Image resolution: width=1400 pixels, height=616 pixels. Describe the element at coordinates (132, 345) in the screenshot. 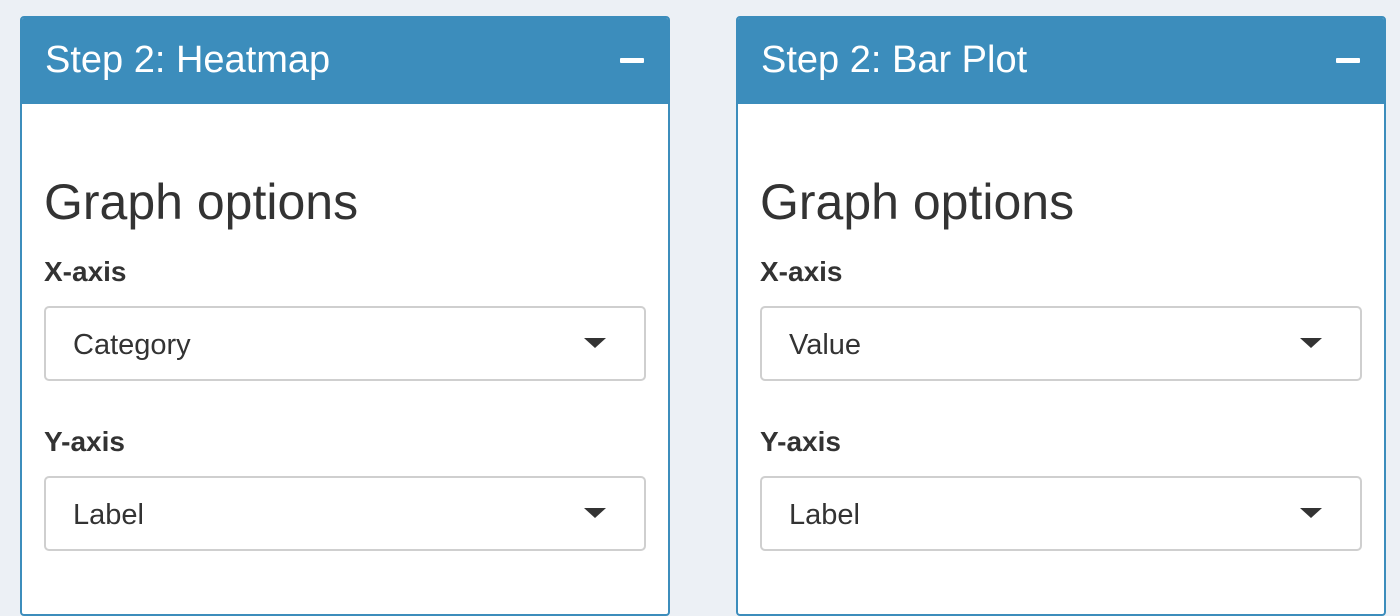

I see `x-axis-selected-value: Category` at that location.